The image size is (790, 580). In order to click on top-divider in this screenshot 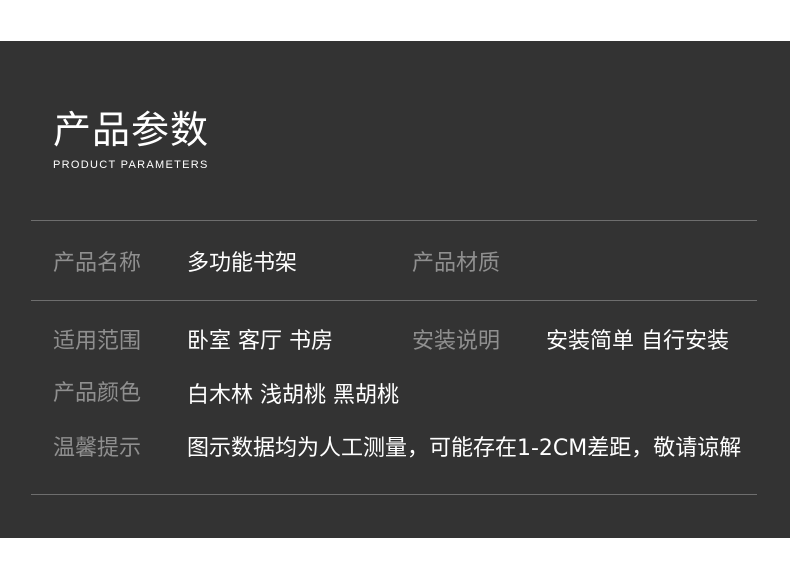, I will do `click(394, 220)`.